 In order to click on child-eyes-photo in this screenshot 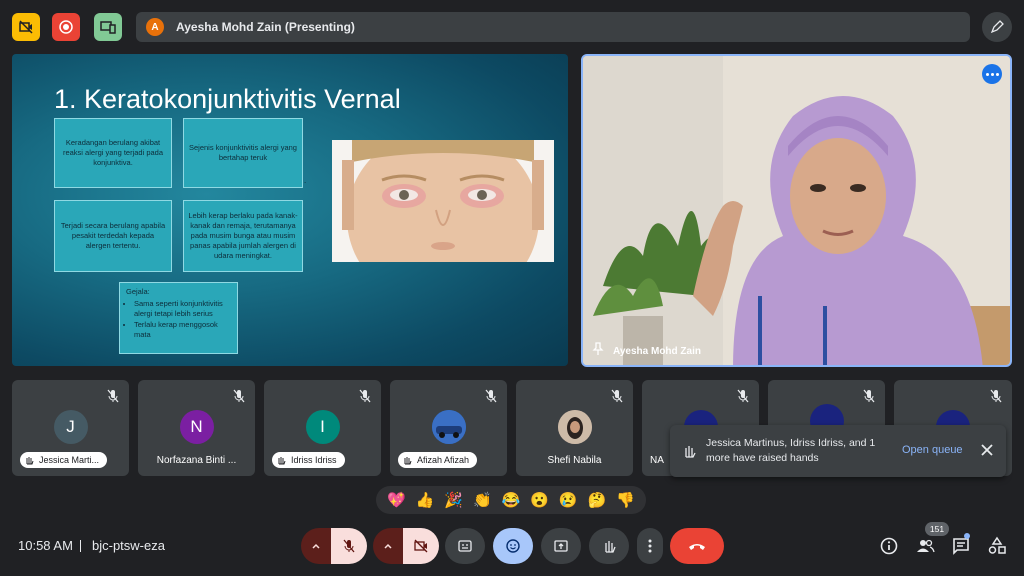, I will do `click(443, 201)`.